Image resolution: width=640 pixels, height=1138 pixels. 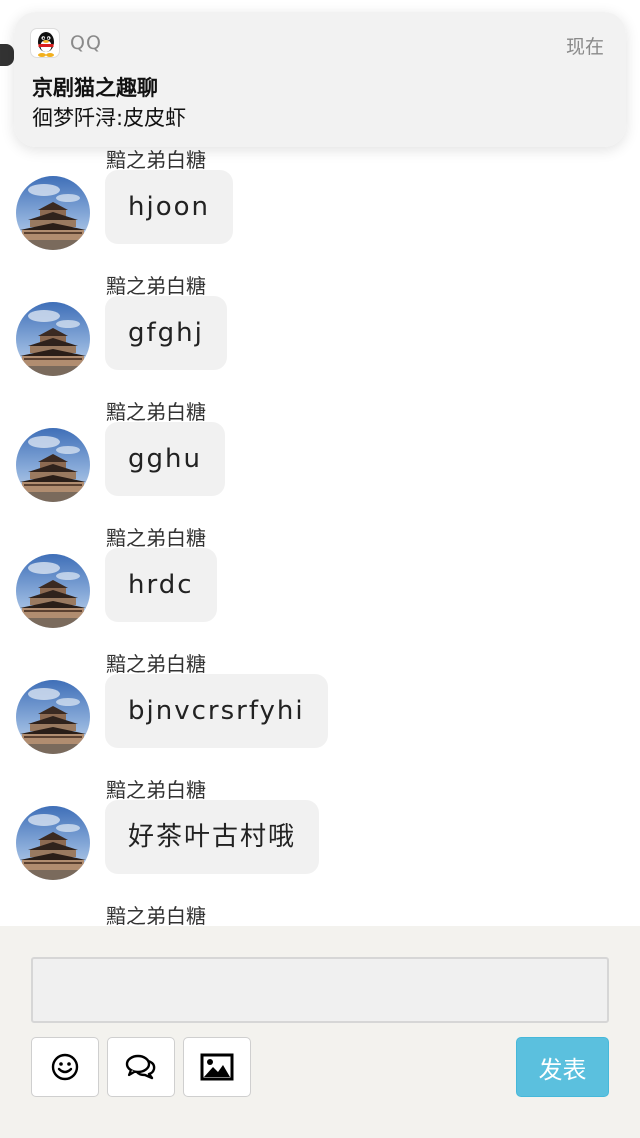 I want to click on message-bubble: bjnvcrsrfyhi, so click(x=216, y=711).